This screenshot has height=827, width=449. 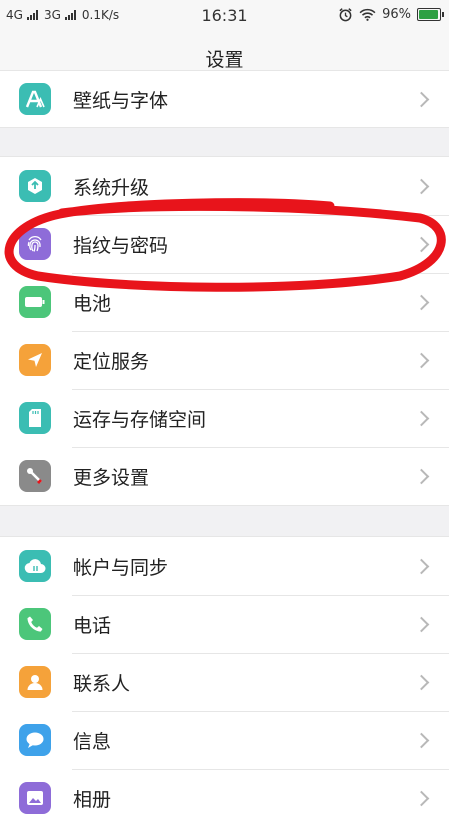 What do you see at coordinates (121, 567) in the screenshot?
I see `settings-item-label: 帐户与同步` at bounding box center [121, 567].